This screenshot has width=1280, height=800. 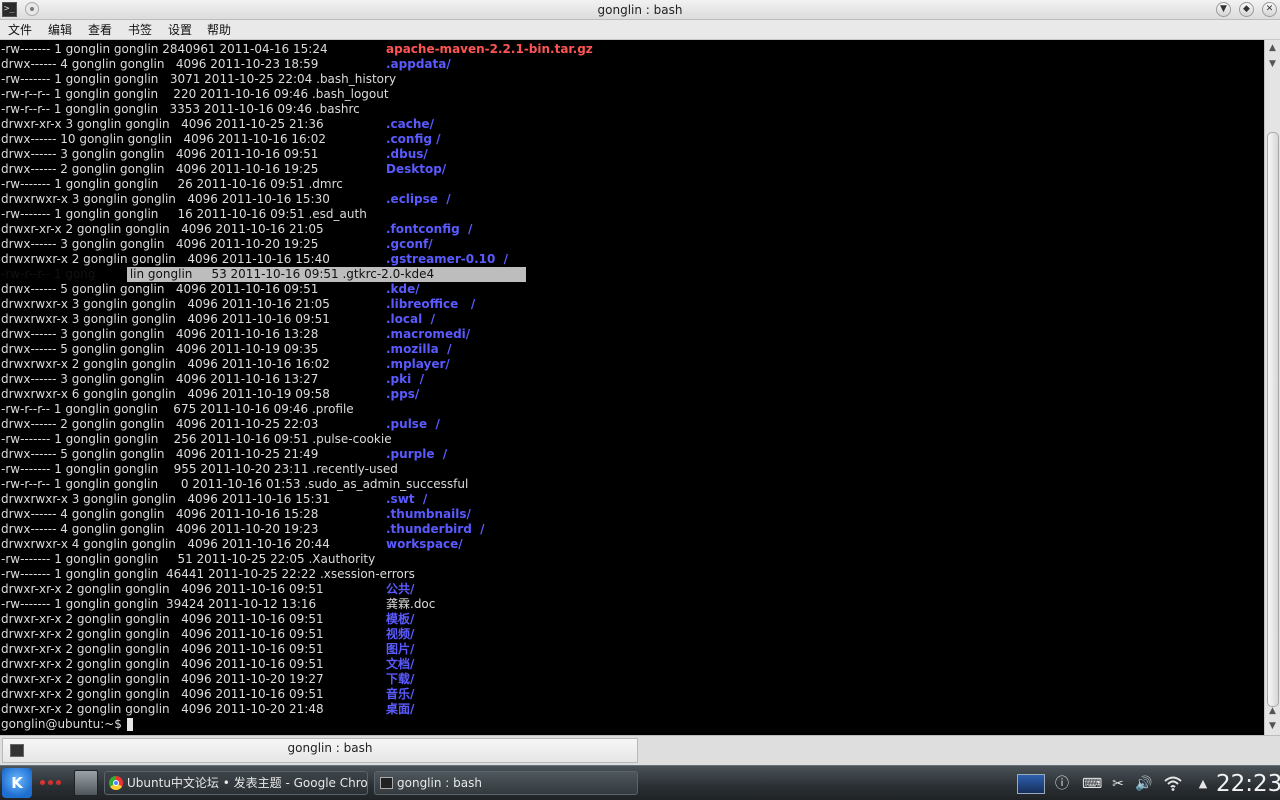 I want to click on terminal-prompt-line: gonglin@ubuntu:~$, so click(x=631, y=724).